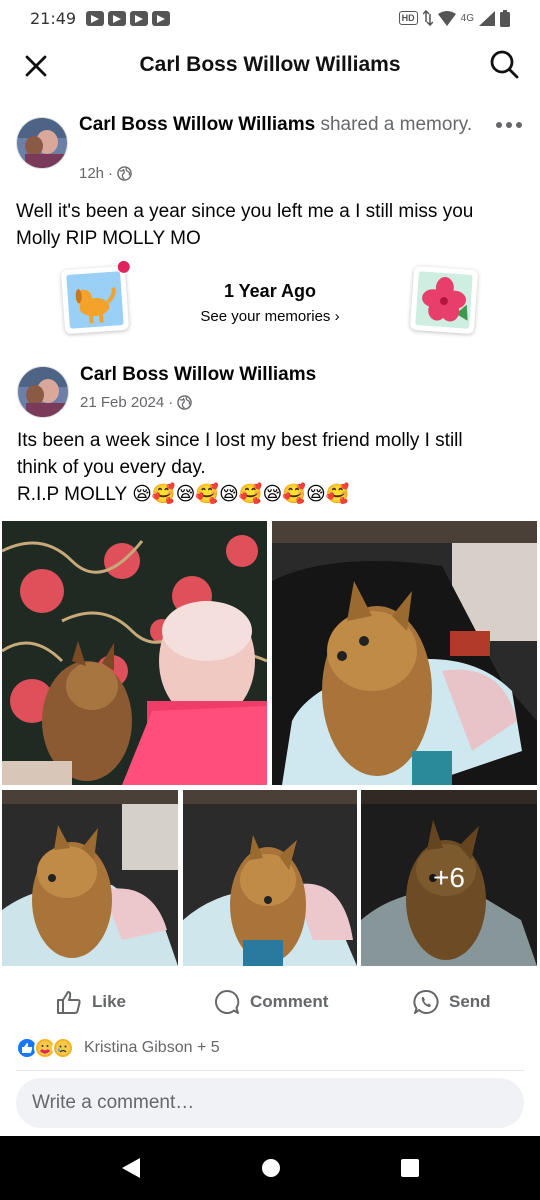  I want to click on shared-text-line: R.I.P MOLLY 😪🥰😪🥰😪🥰😪🥰😪🥰, so click(183, 494).